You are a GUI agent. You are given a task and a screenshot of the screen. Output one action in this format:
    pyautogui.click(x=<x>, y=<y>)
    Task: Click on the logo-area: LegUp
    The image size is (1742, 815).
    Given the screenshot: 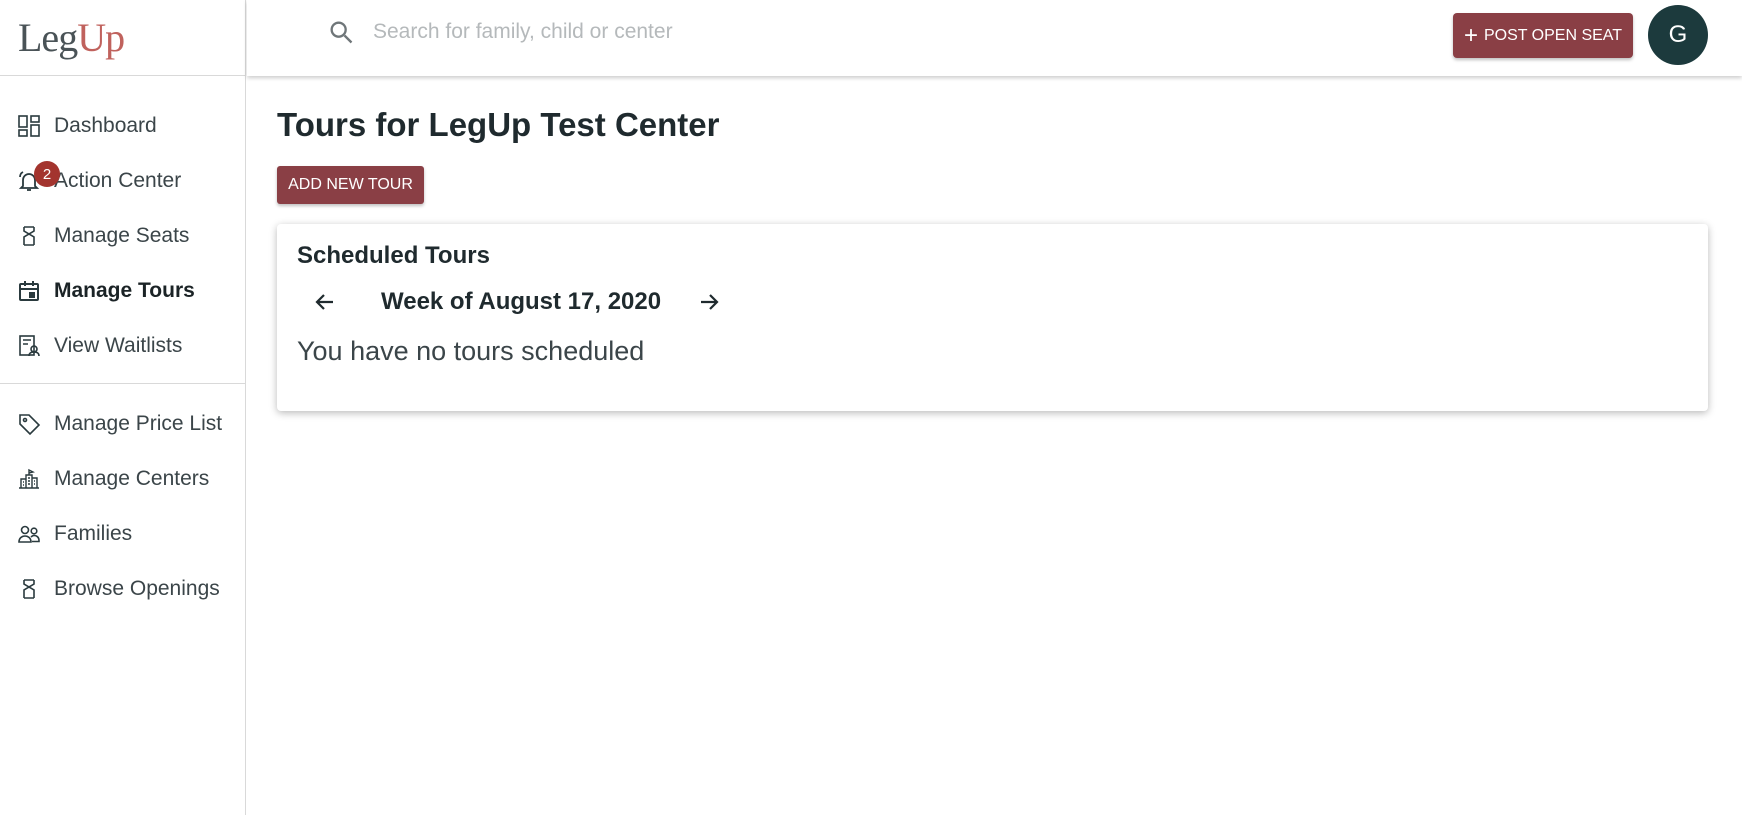 What is the action you would take?
    pyautogui.click(x=122, y=38)
    